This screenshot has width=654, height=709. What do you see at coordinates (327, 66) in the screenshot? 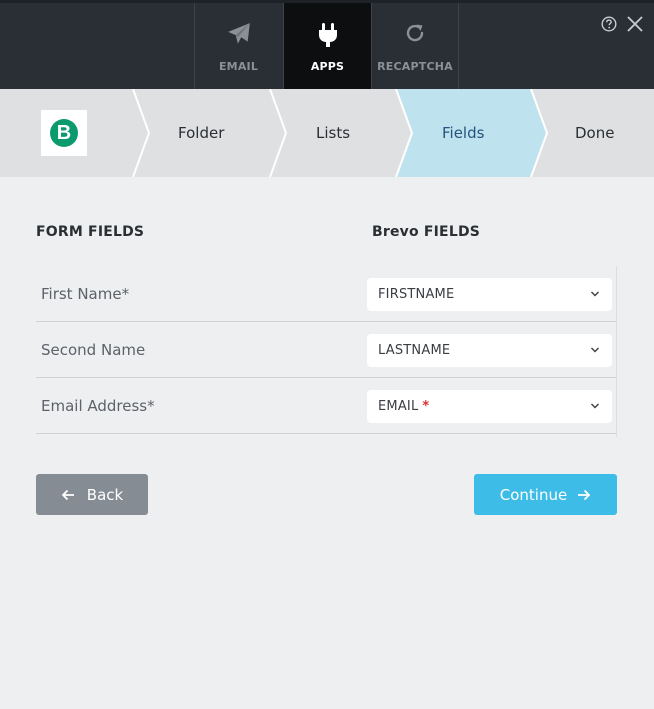
I see `tab-apps-label: APPS` at bounding box center [327, 66].